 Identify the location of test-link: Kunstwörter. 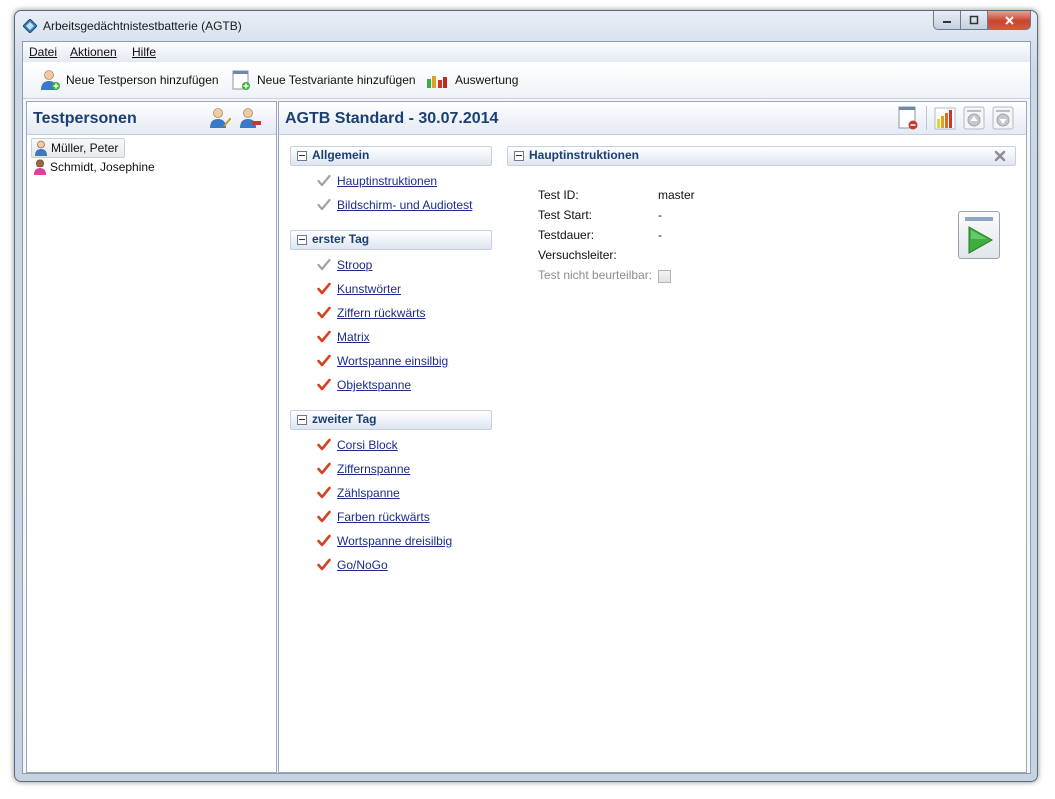
(369, 289).